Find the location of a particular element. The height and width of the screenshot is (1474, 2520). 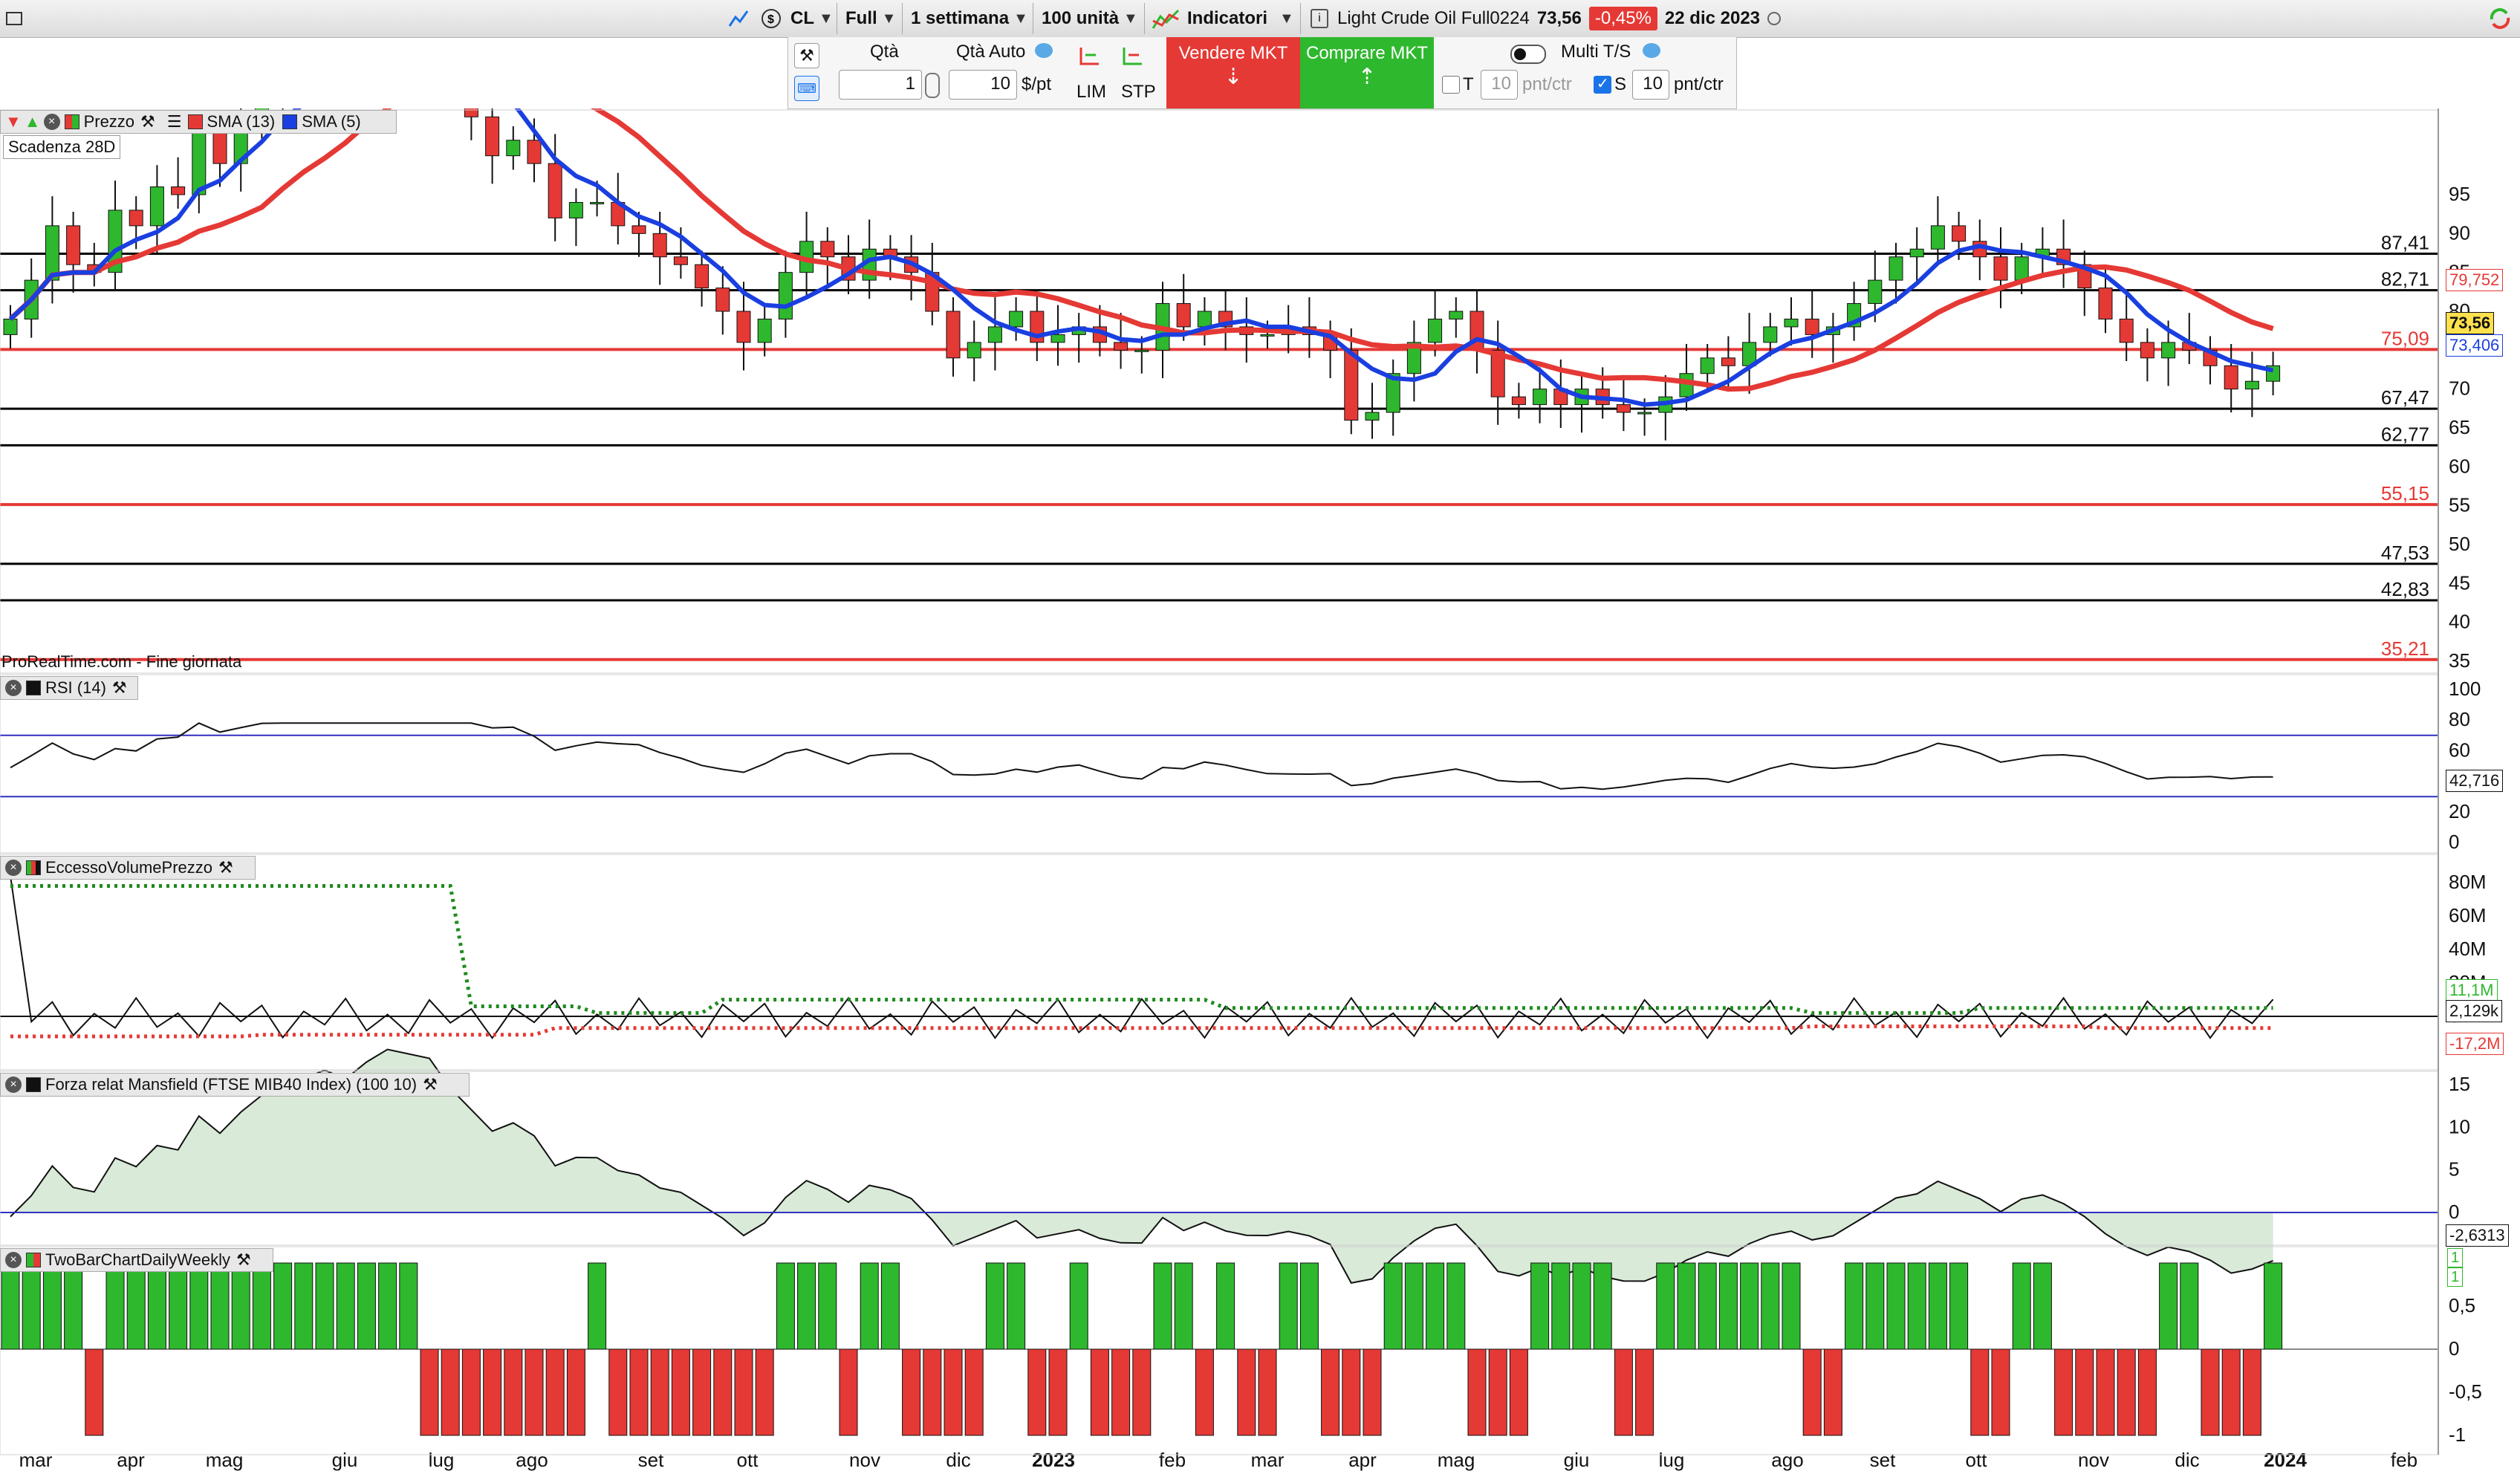

info-icon: i is located at coordinates (1319, 18).